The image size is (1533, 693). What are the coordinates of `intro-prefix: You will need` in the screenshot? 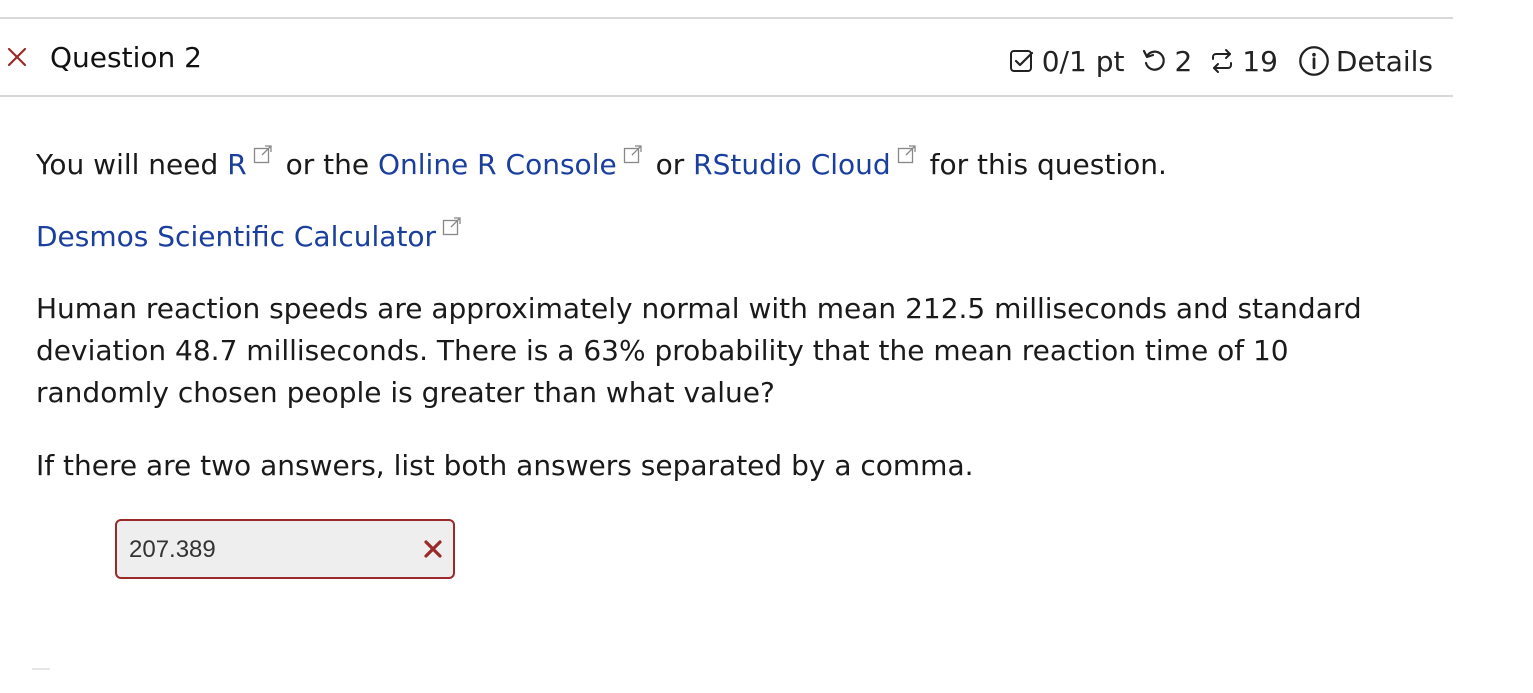 It's located at (127, 164).